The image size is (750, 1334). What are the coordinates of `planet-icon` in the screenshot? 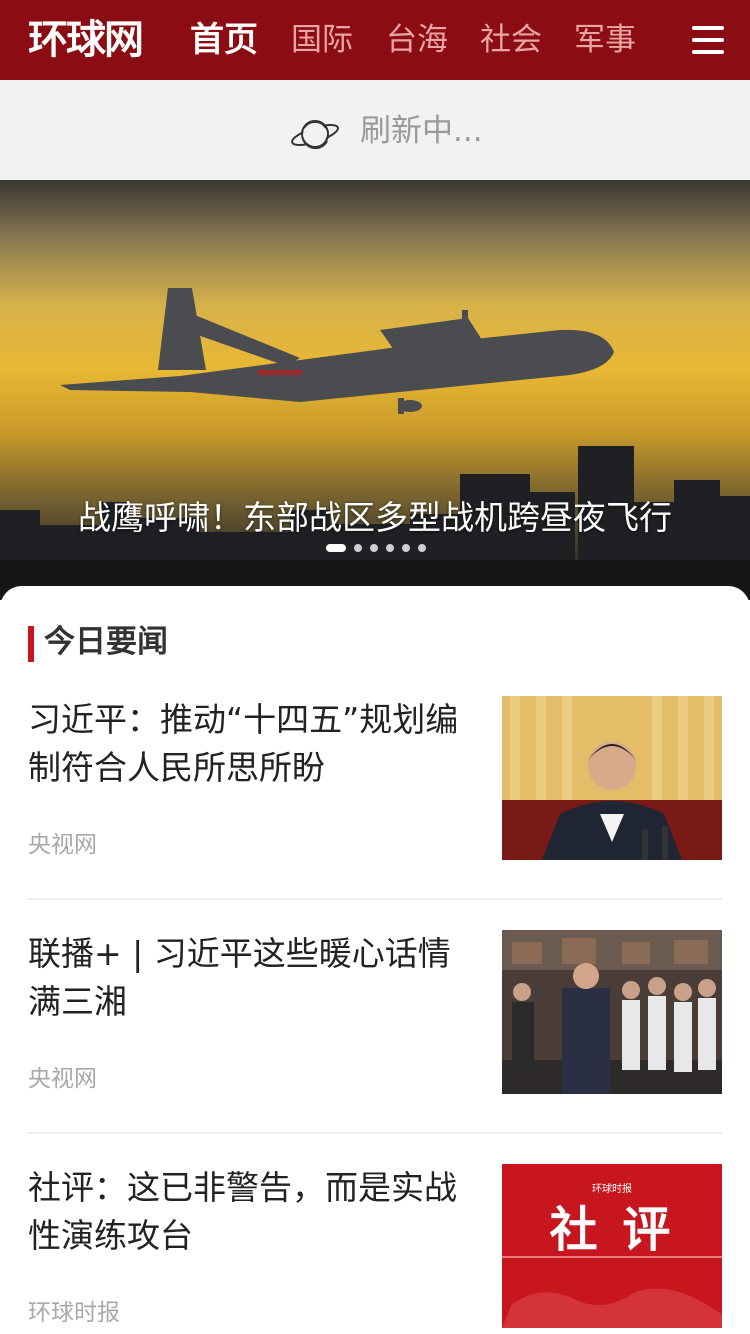 It's located at (315, 135).